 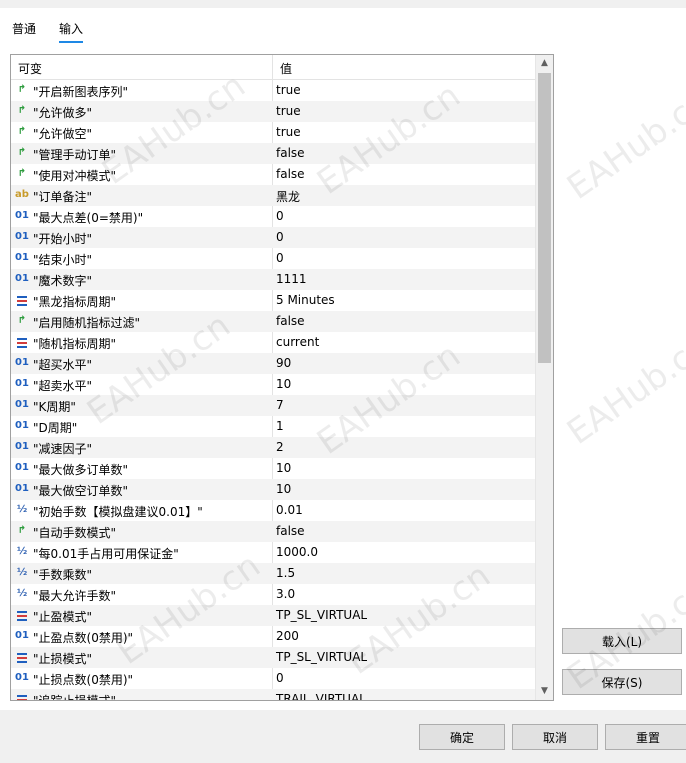 What do you see at coordinates (273, 489) in the screenshot?
I see `table-row: 01 "最大做空订单数" 10` at bounding box center [273, 489].